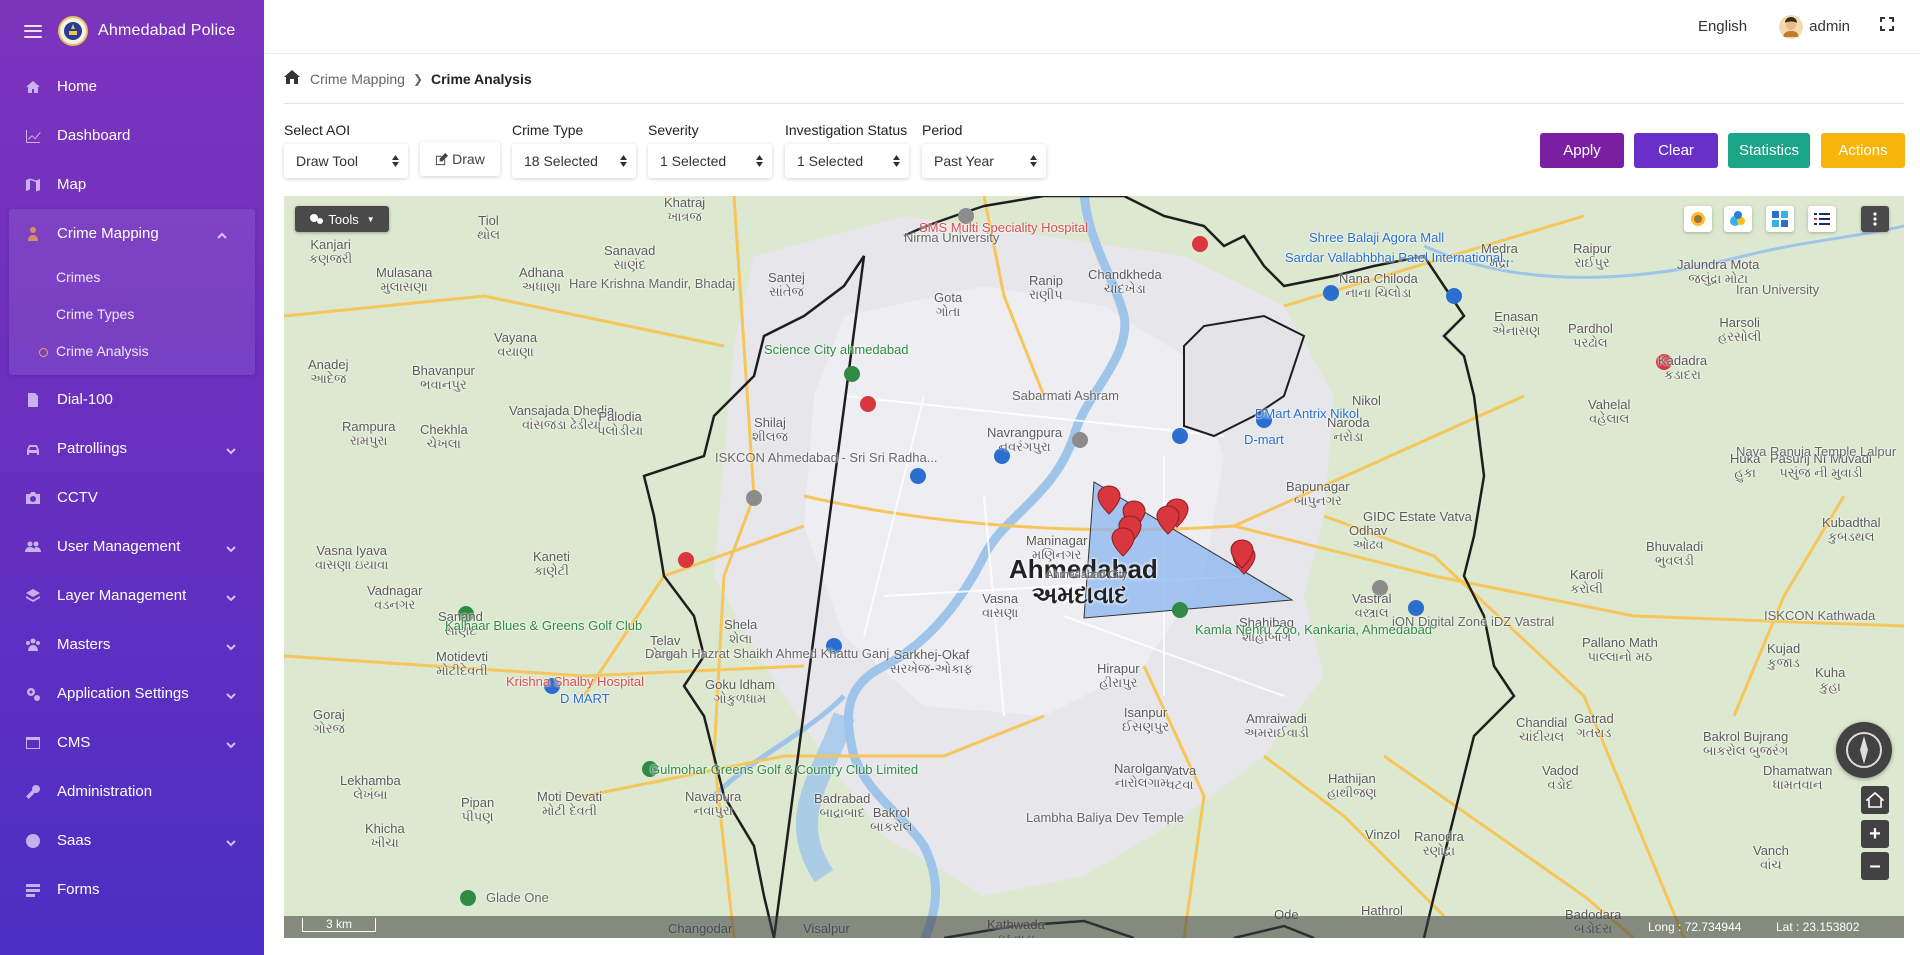  What do you see at coordinates (132, 595) in the screenshot?
I see `sidebar-item-layer-management: Layer Management` at bounding box center [132, 595].